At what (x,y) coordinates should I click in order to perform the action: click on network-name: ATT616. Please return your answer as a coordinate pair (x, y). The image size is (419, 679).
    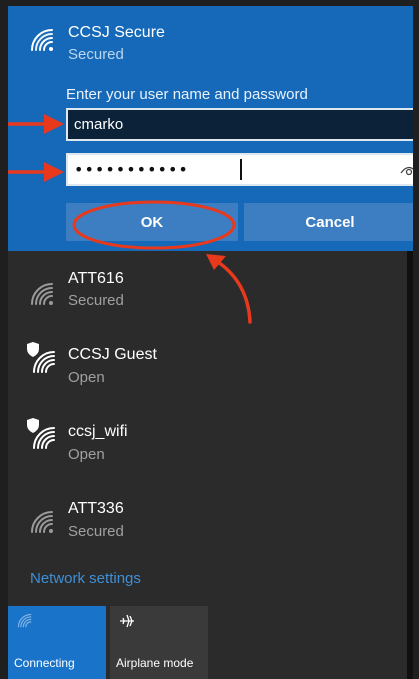
    Looking at the image, I should click on (96, 278).